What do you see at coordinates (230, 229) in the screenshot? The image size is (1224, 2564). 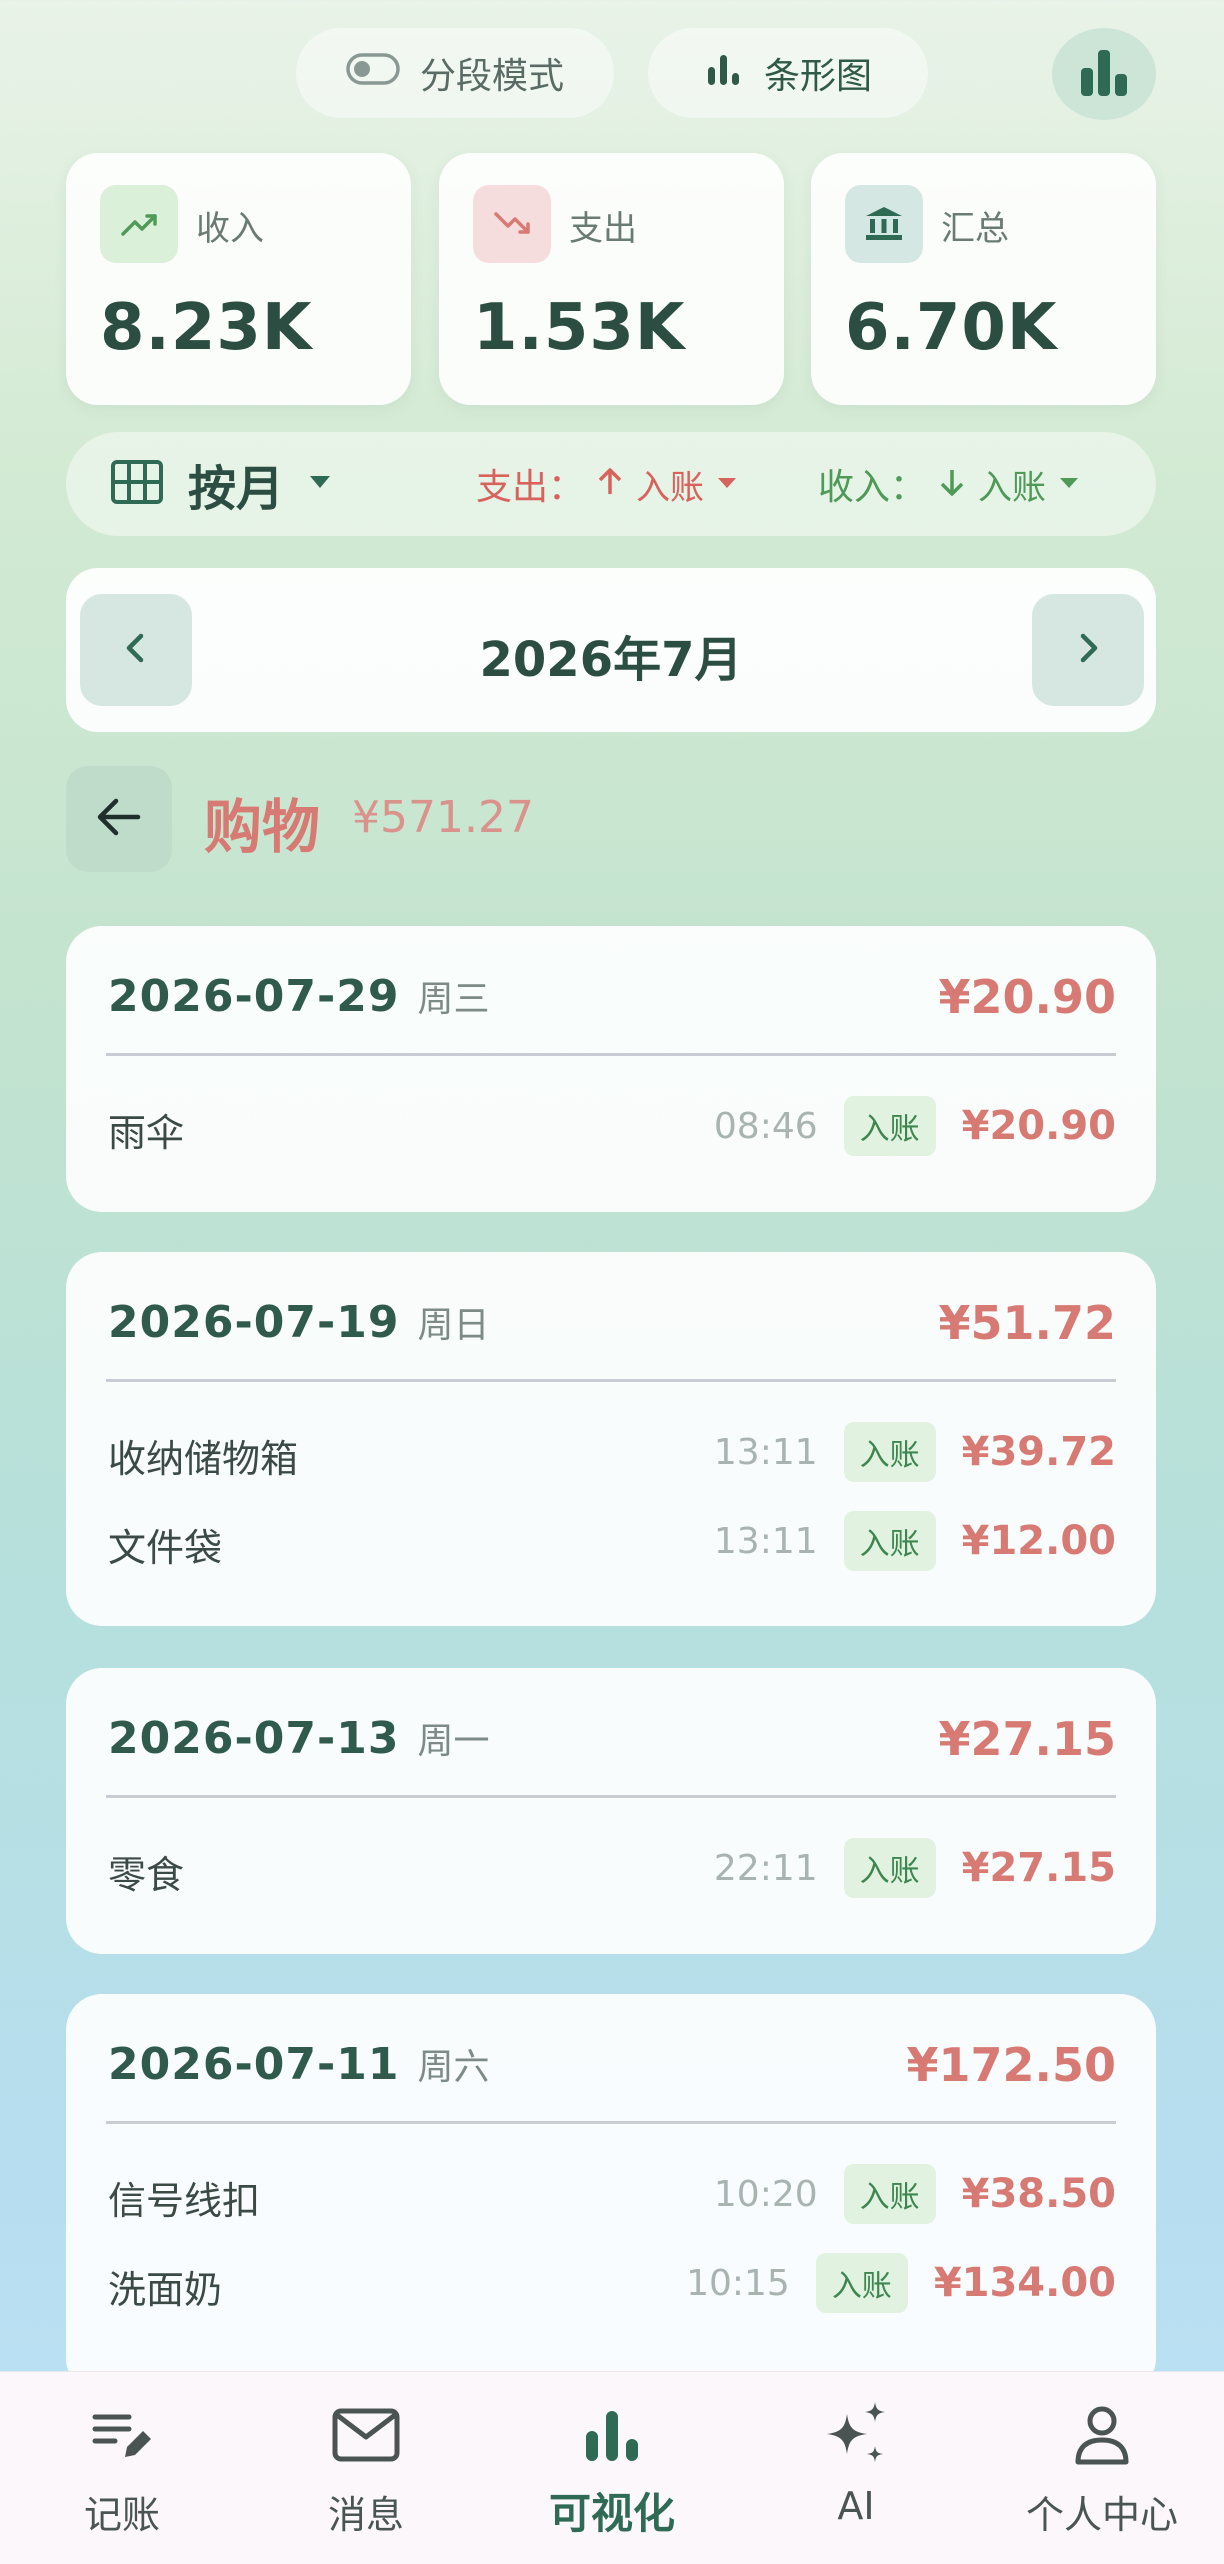 I see `income-label: 收入` at bounding box center [230, 229].